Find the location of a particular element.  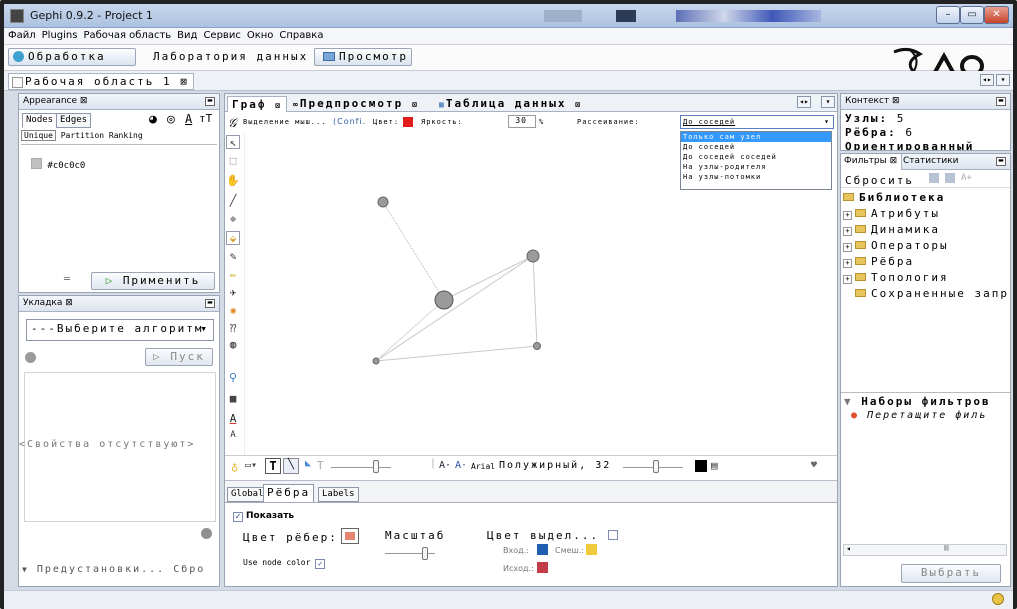

filter-category: + Топология is located at coordinates (926, 279).